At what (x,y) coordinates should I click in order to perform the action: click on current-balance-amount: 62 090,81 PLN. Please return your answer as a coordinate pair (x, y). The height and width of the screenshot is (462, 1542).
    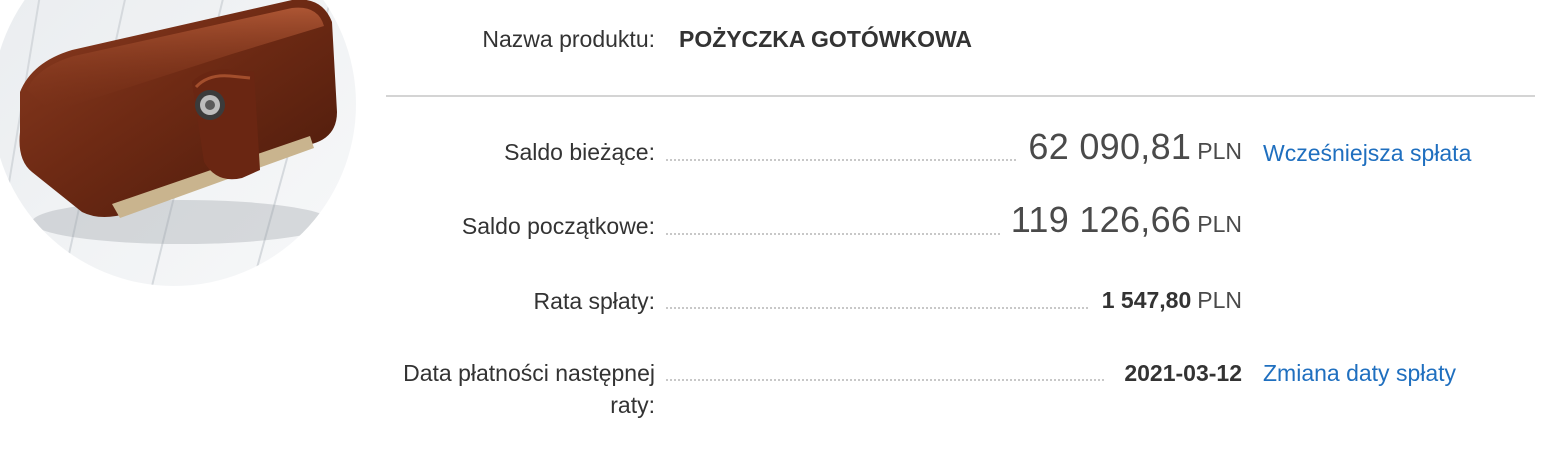
    Looking at the image, I should click on (1130, 147).